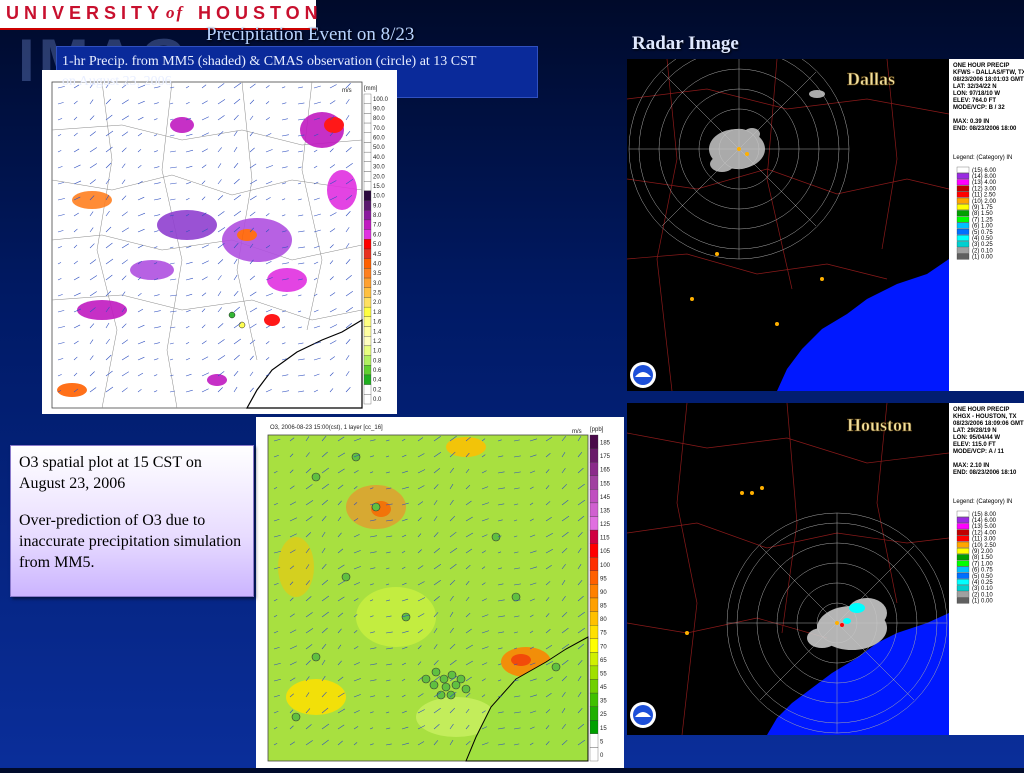 This screenshot has width=1024, height=773. What do you see at coordinates (175, 12) in the screenshot?
I see `logo-word-of: of` at bounding box center [175, 12].